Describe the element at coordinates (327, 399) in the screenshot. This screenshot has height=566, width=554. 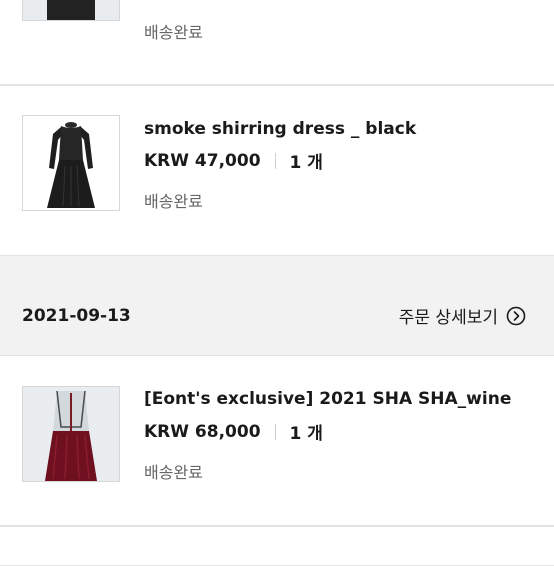
I see `product-name: [Eont's exclusive] 2021 SHA SHA_wine` at that location.